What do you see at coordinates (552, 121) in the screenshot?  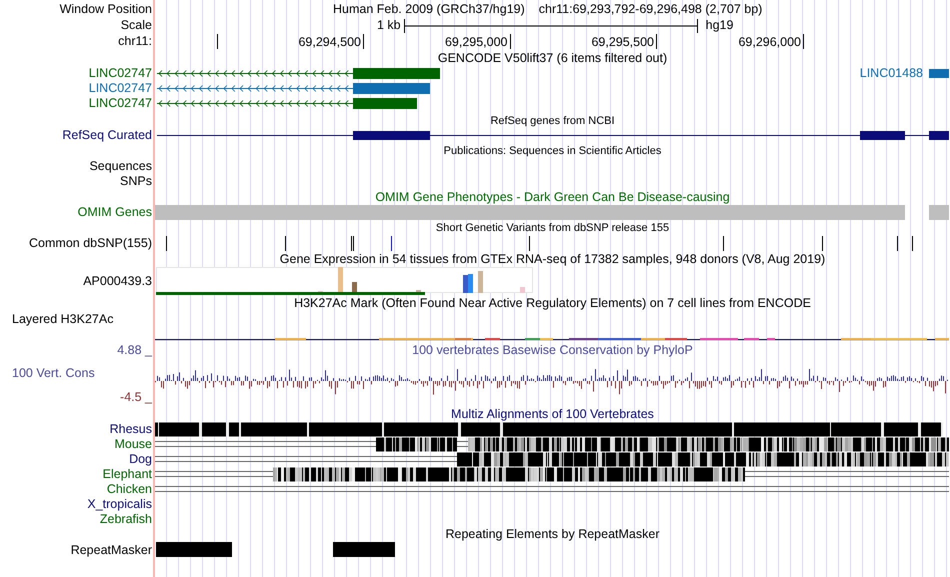 I see `track-title: RefSeq genes from NCBI` at bounding box center [552, 121].